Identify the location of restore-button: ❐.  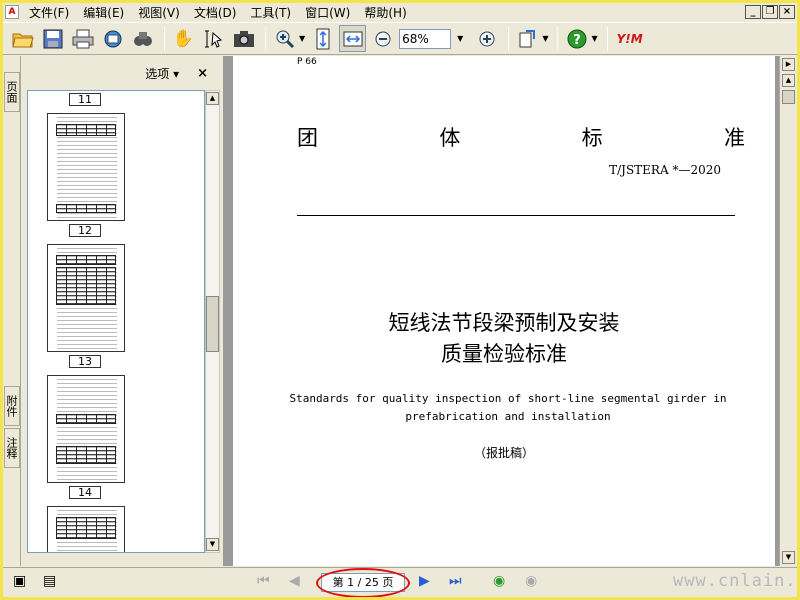
(770, 12).